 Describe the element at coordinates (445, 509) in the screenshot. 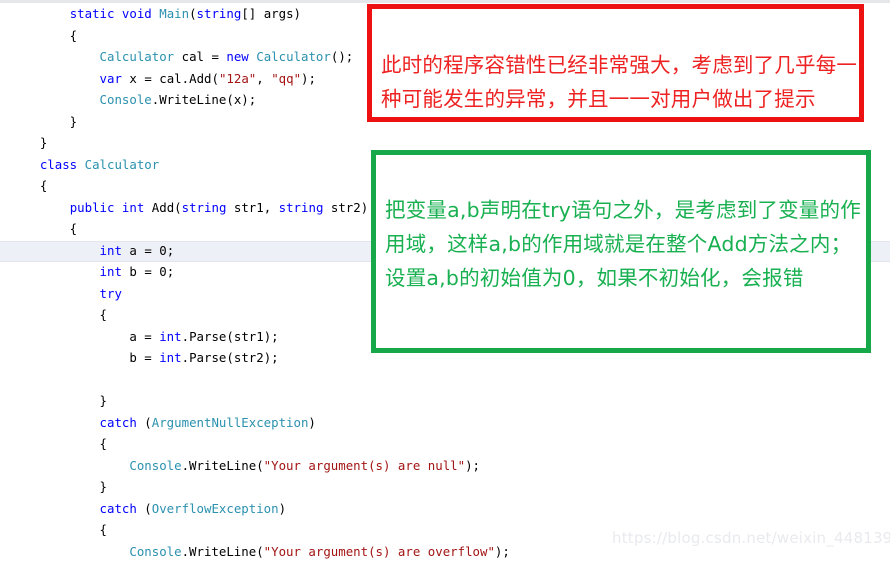

I see `code-line: catch (OverflowException)` at that location.